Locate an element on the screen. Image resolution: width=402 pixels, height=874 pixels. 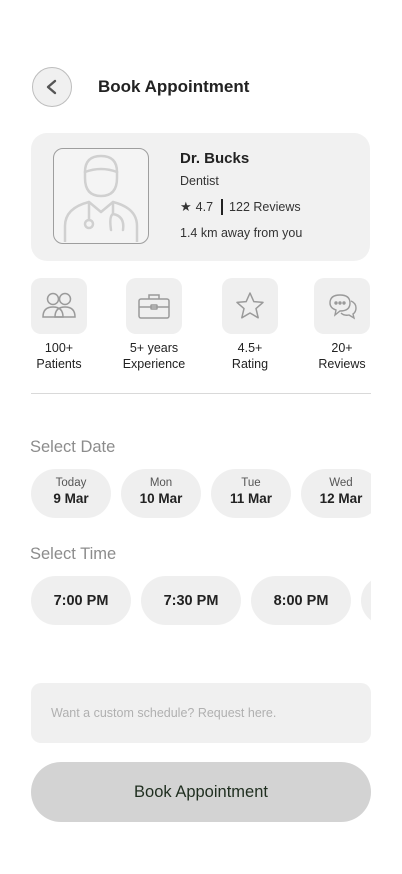
stat-patients: 100+ Patients is located at coordinates (59, 325).